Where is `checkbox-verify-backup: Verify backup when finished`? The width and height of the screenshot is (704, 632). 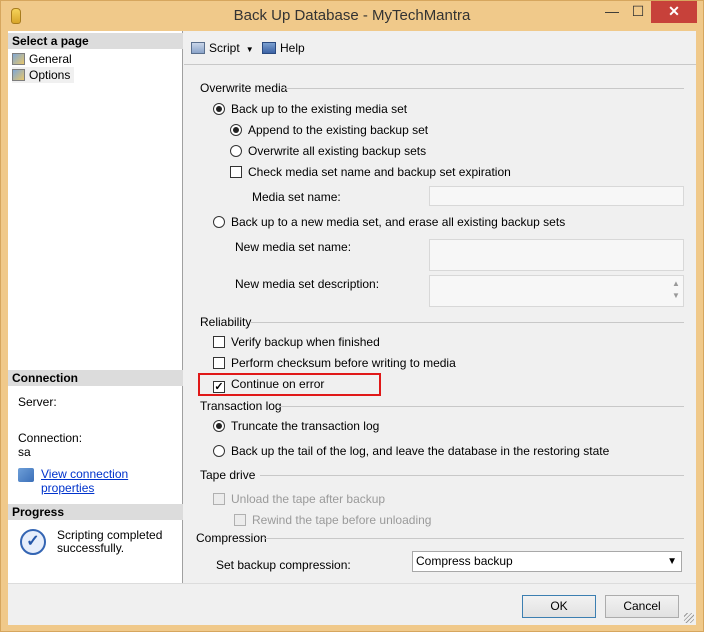
checkbox-verify-backup: Verify backup when finished is located at coordinates (296, 342).